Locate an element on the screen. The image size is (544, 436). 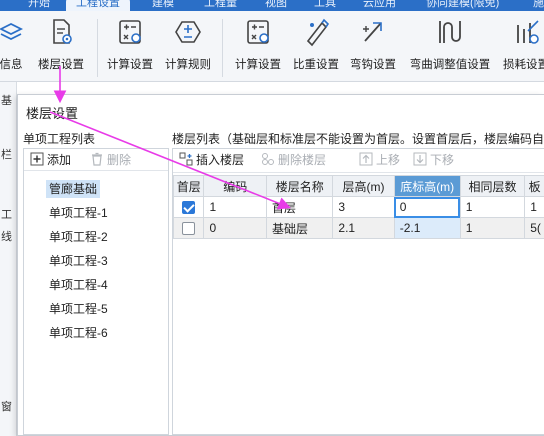
move-up-button: 上移 is located at coordinates (379, 160).